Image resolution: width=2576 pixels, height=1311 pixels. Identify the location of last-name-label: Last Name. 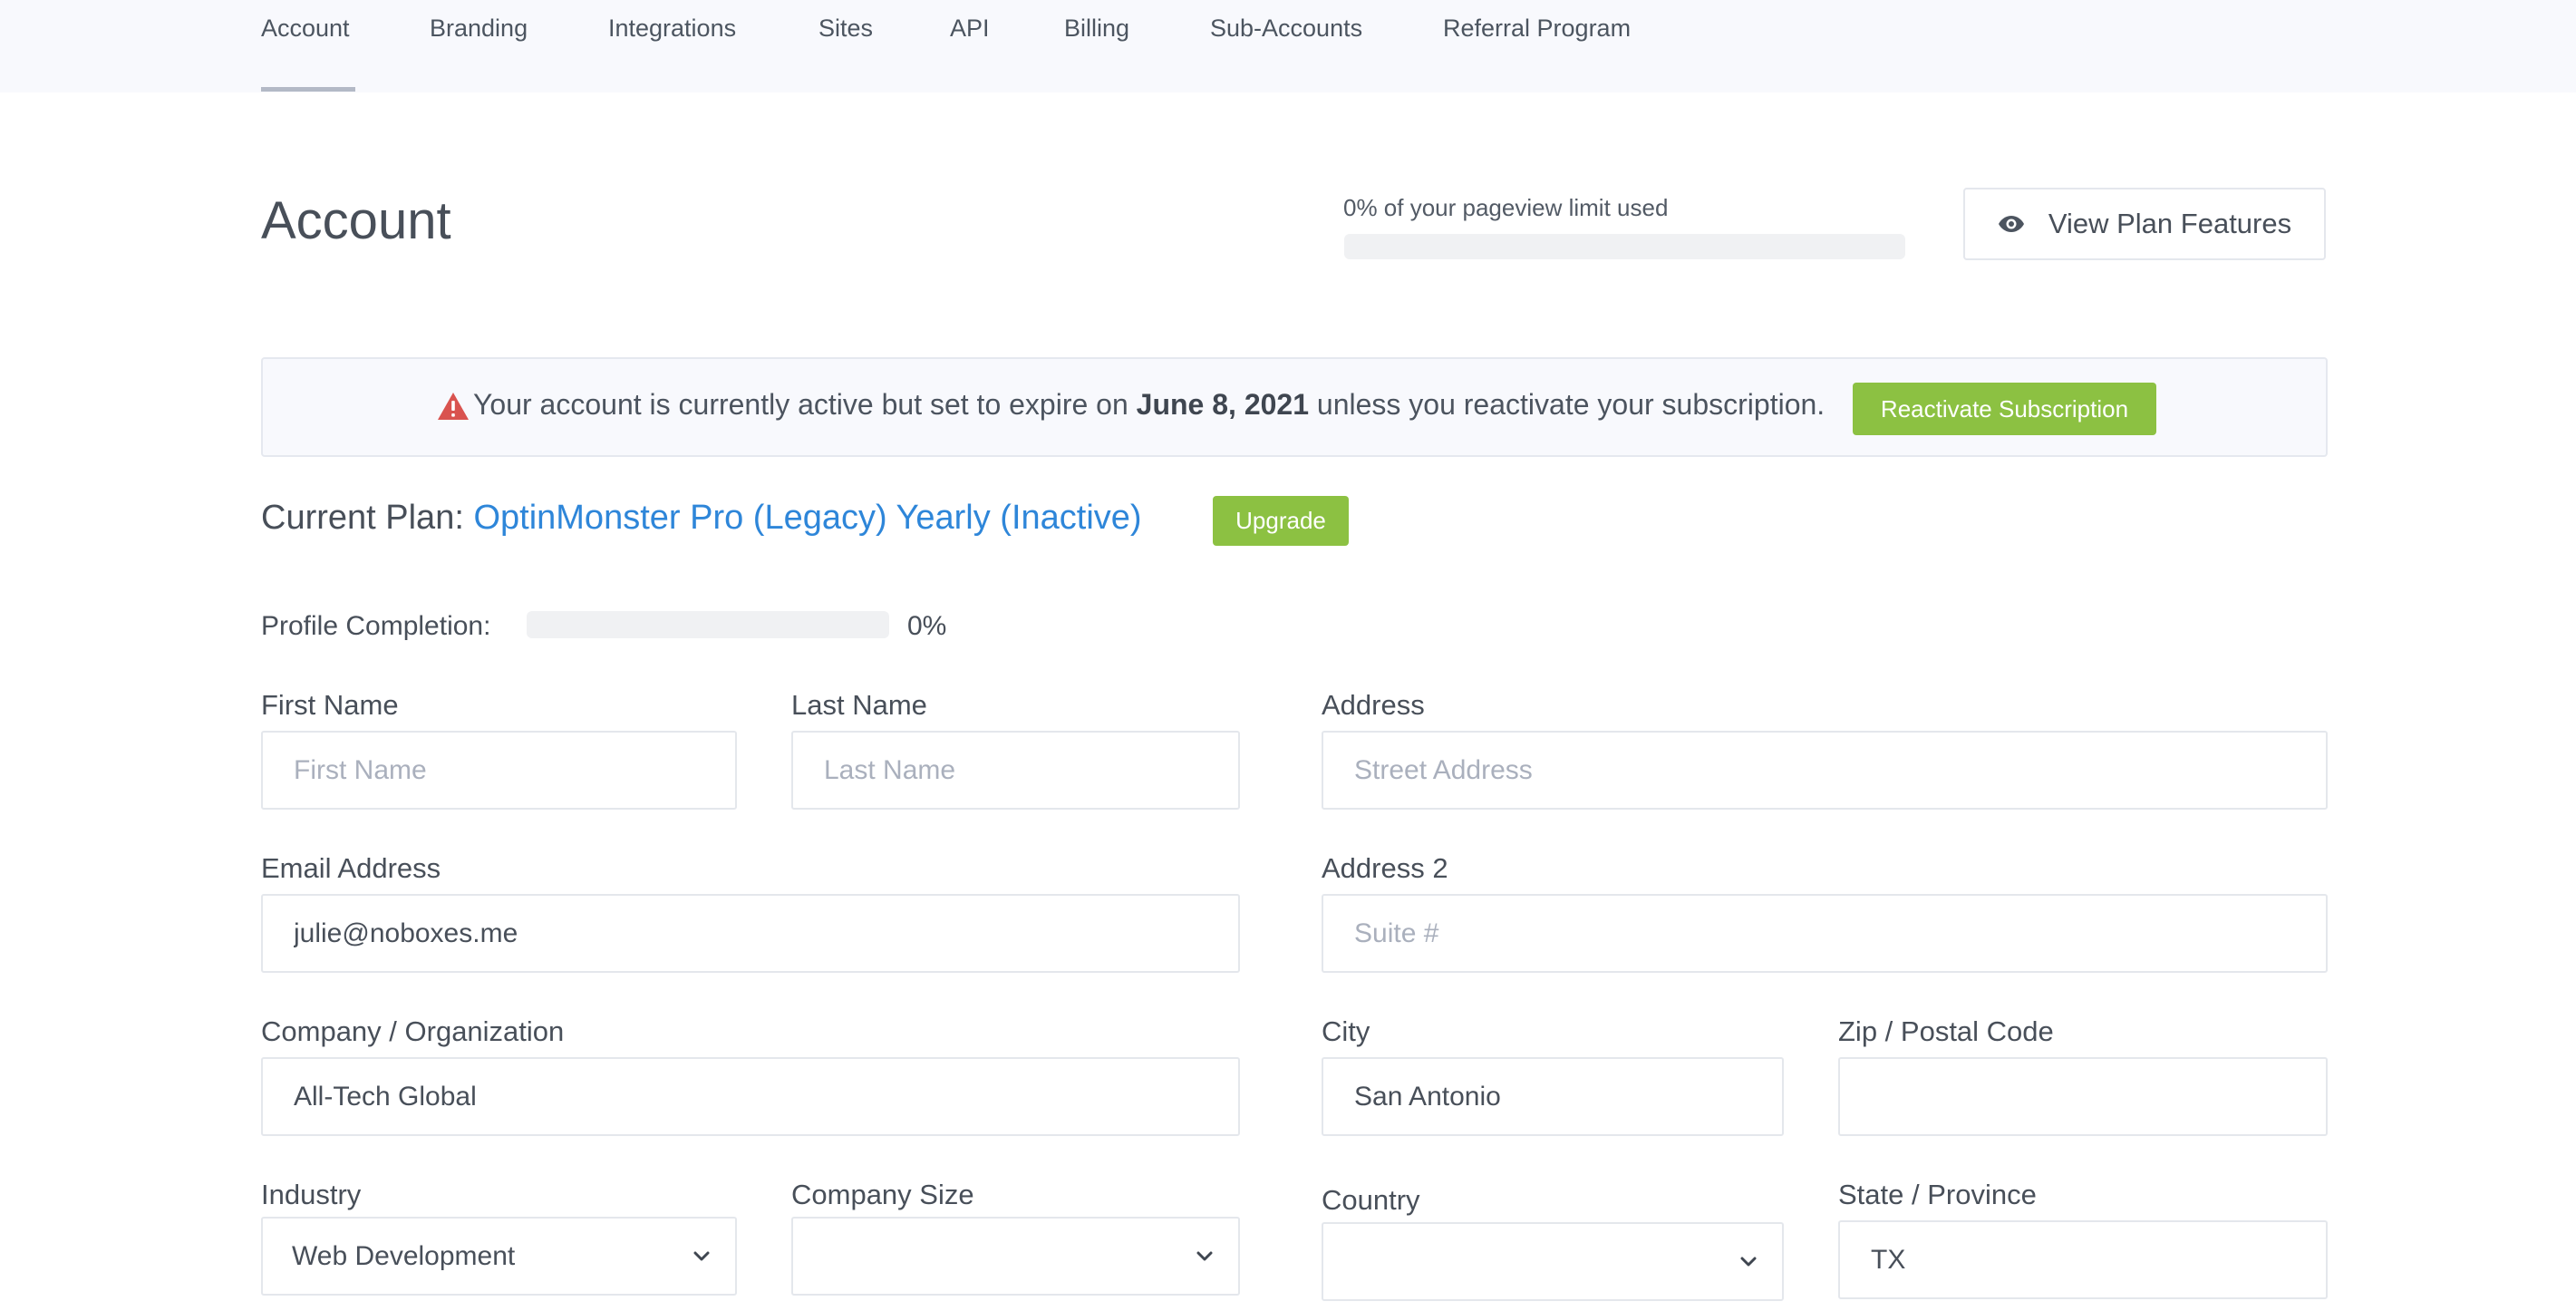
(859, 705).